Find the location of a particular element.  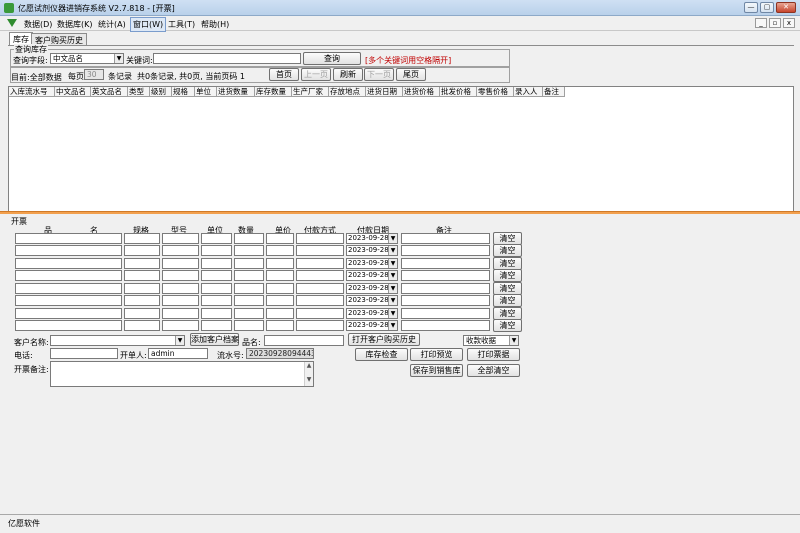

maximize-button: ▢ is located at coordinates (767, 7).